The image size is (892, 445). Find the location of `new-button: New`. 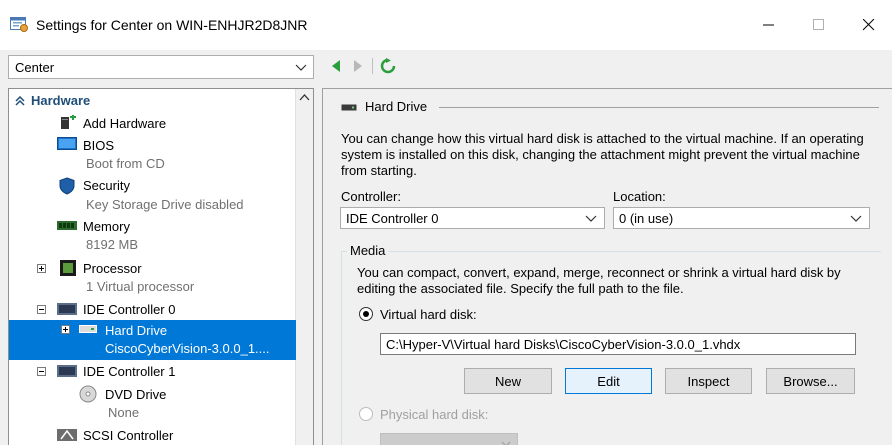

new-button: New is located at coordinates (508, 381).